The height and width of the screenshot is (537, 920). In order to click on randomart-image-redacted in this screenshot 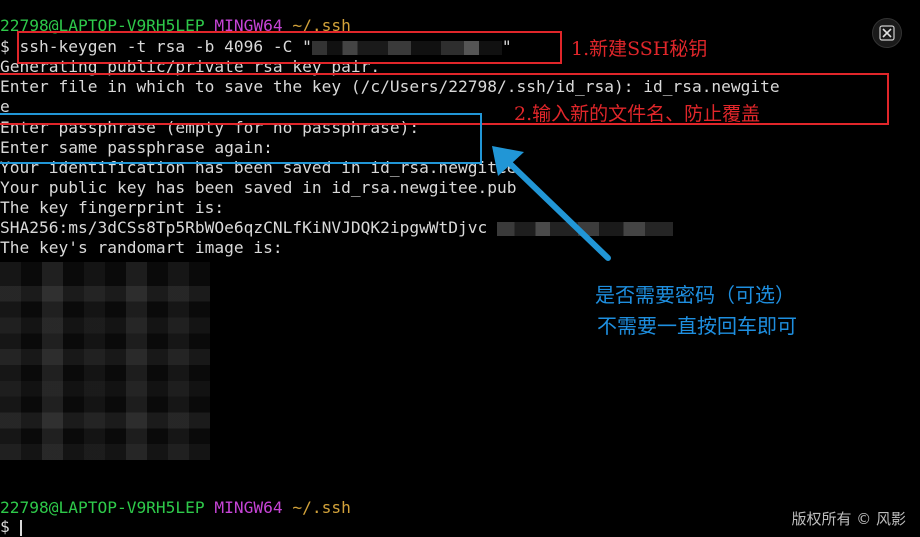, I will do `click(105, 361)`.